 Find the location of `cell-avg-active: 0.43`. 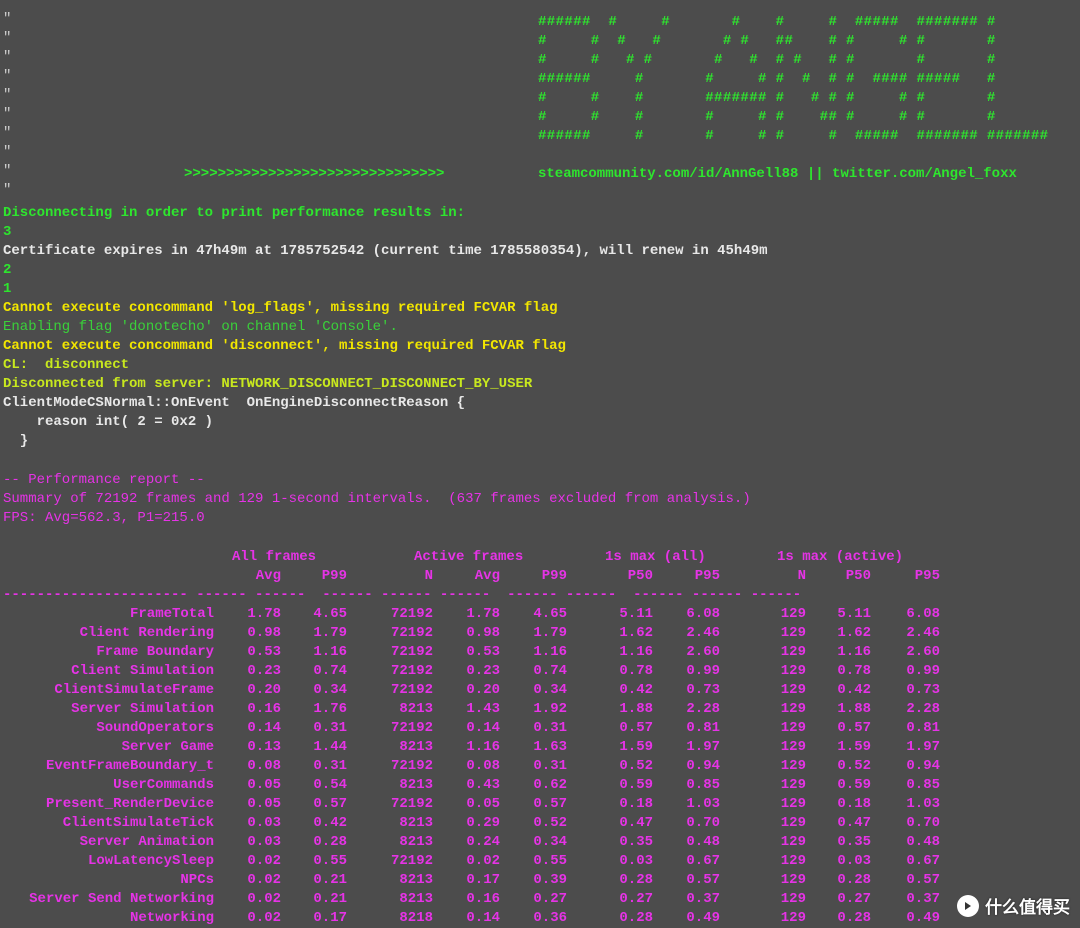

cell-avg-active: 0.43 is located at coordinates (483, 785).